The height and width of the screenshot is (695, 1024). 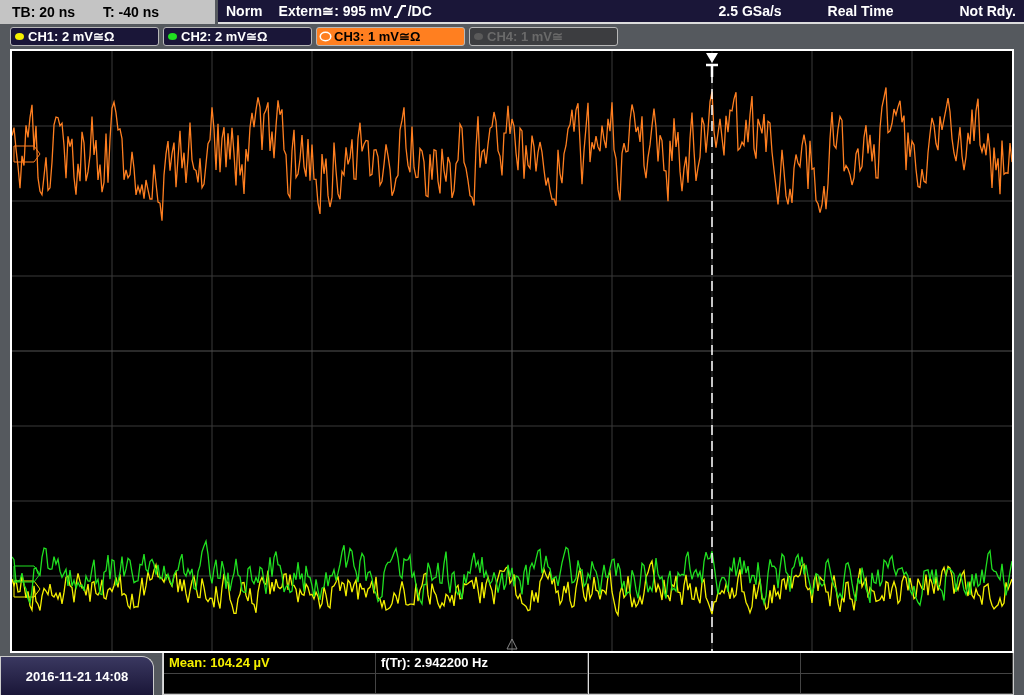 What do you see at coordinates (390, 36) in the screenshot?
I see `channel-button: CH3: 1 mV≅Ω` at bounding box center [390, 36].